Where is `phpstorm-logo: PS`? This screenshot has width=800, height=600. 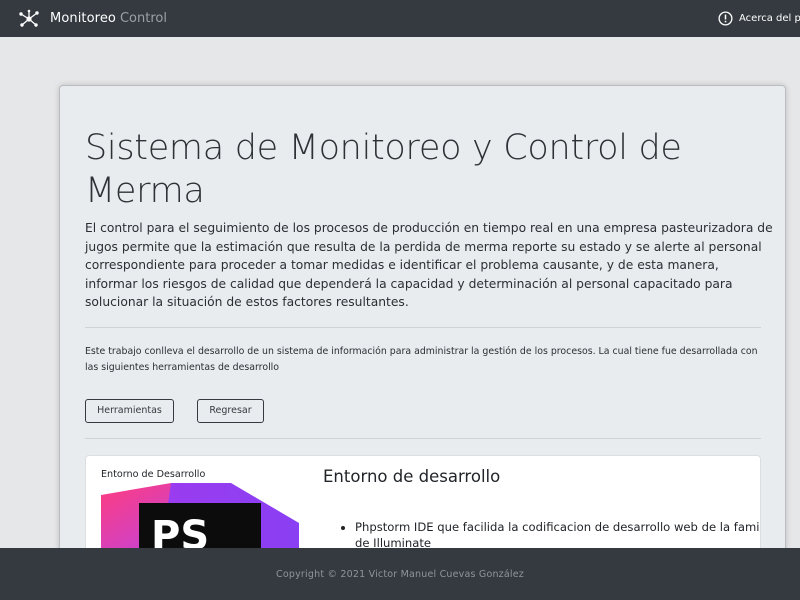 phpstorm-logo: PS is located at coordinates (200, 518).